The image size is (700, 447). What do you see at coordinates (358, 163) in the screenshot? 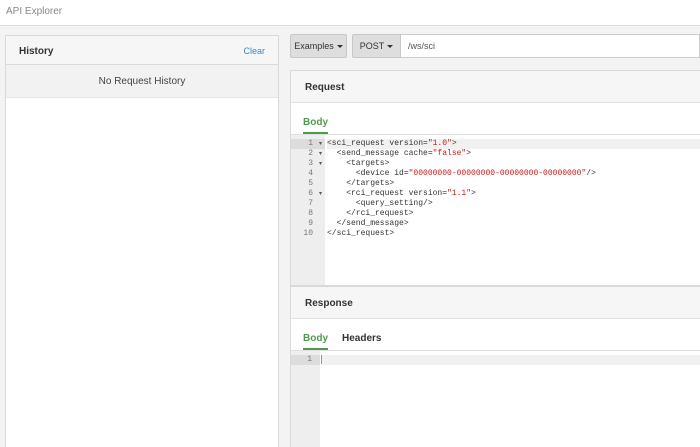
I see `code-line: <targets>` at bounding box center [358, 163].